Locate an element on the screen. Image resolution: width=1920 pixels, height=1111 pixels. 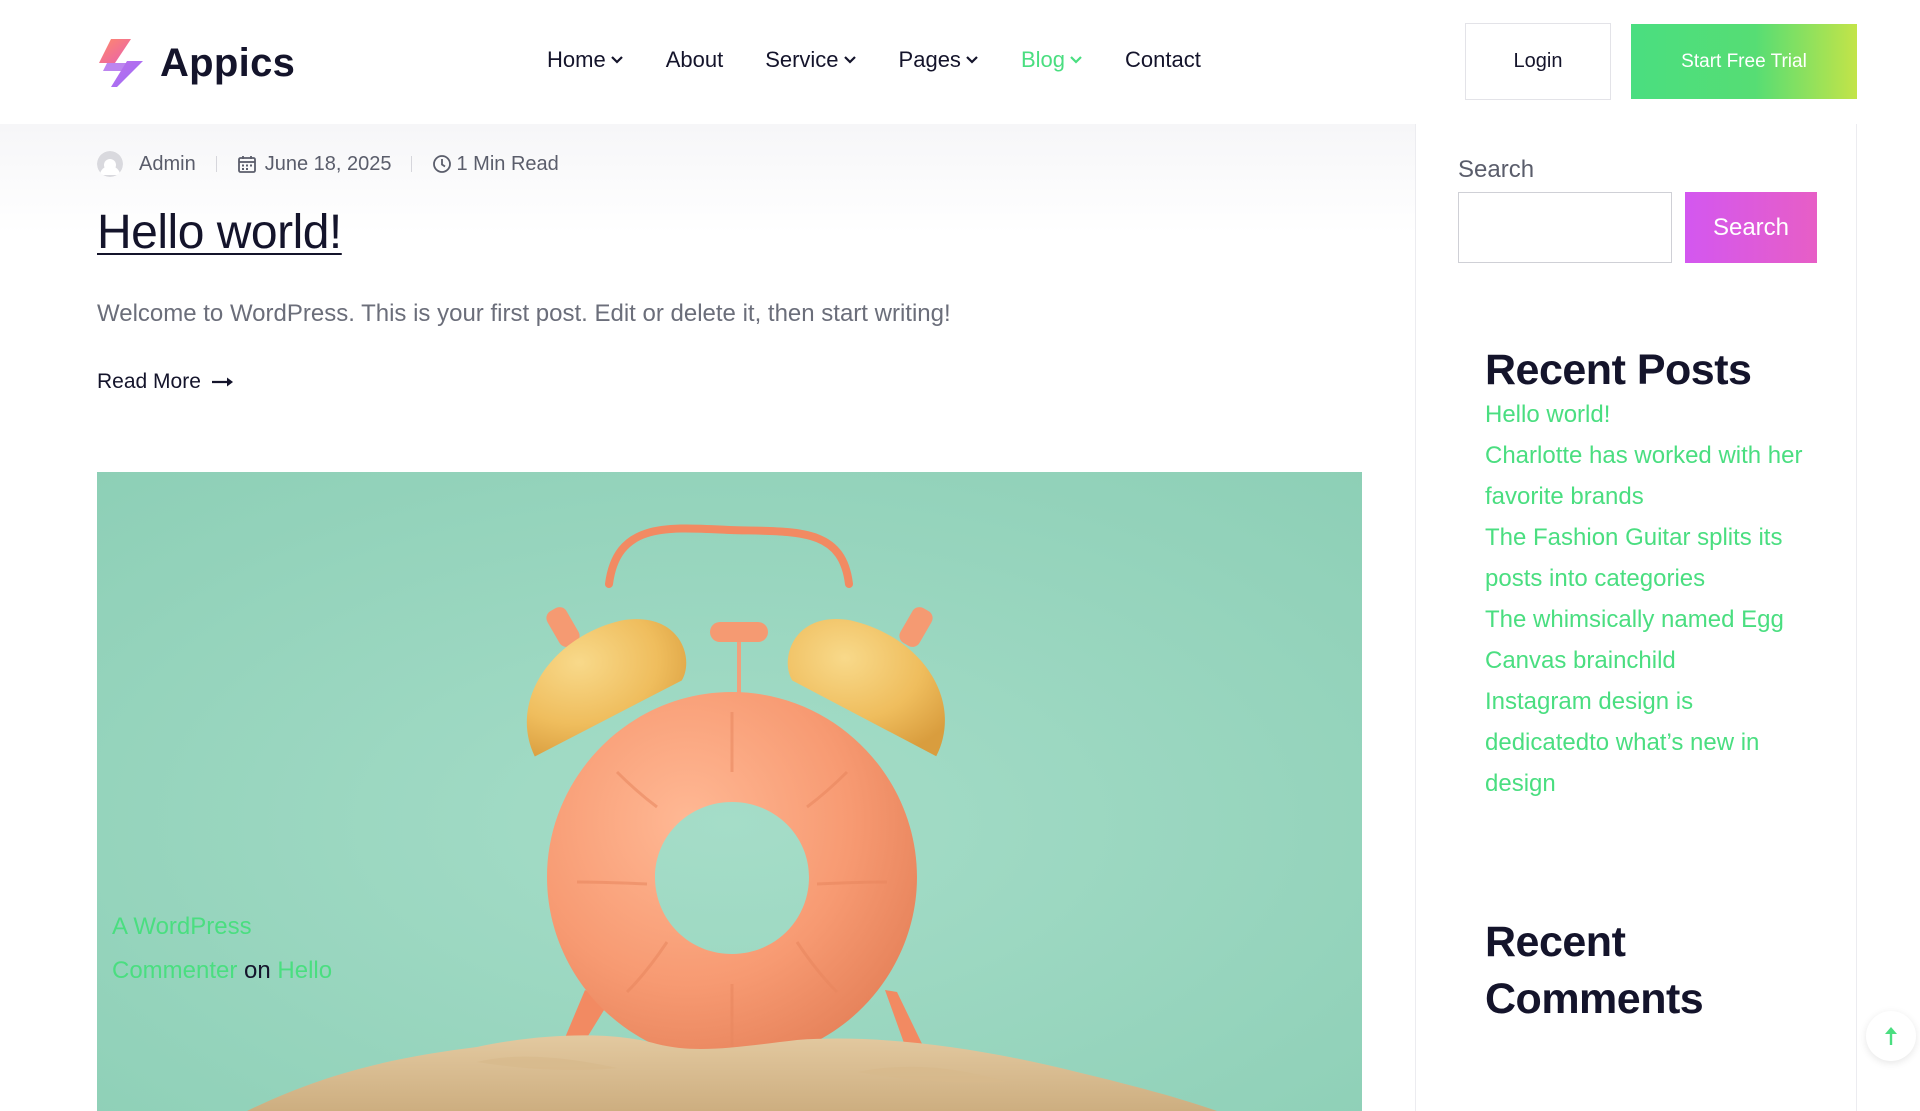
nav-item-contact: Contact is located at coordinates (1163, 60).